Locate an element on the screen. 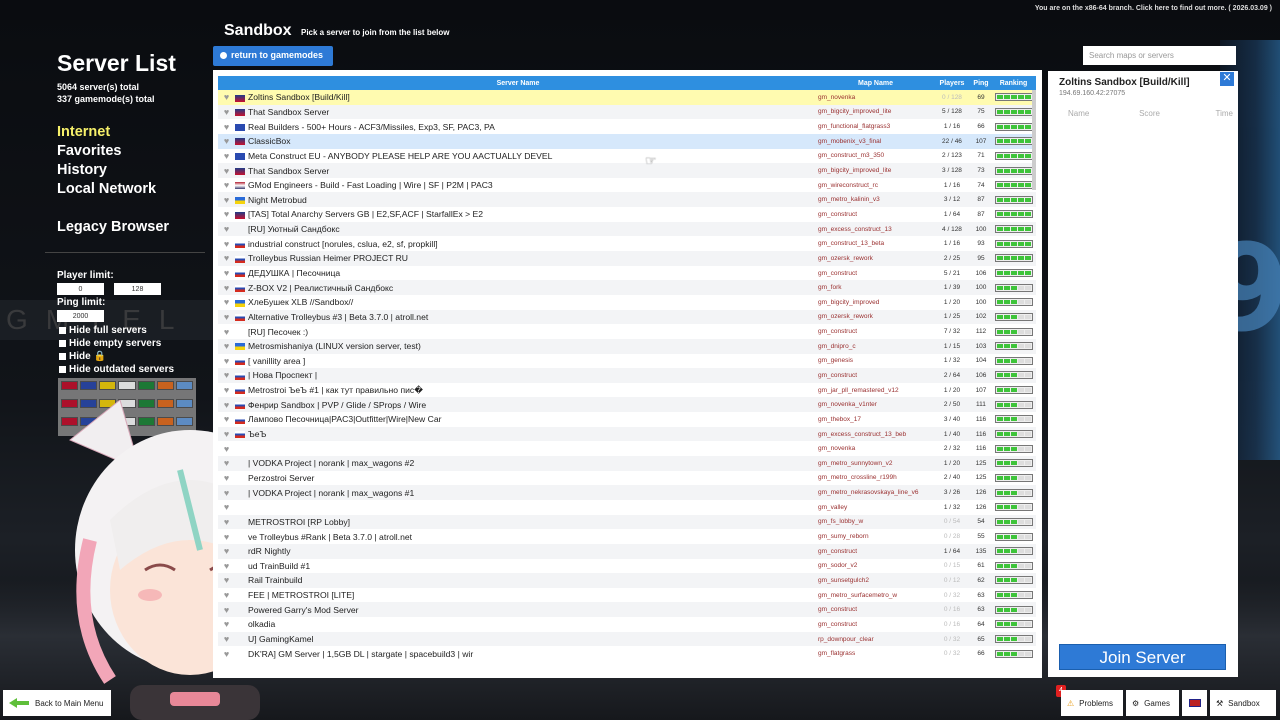 The width and height of the screenshot is (1280, 720). col-players: Players is located at coordinates (952, 83).